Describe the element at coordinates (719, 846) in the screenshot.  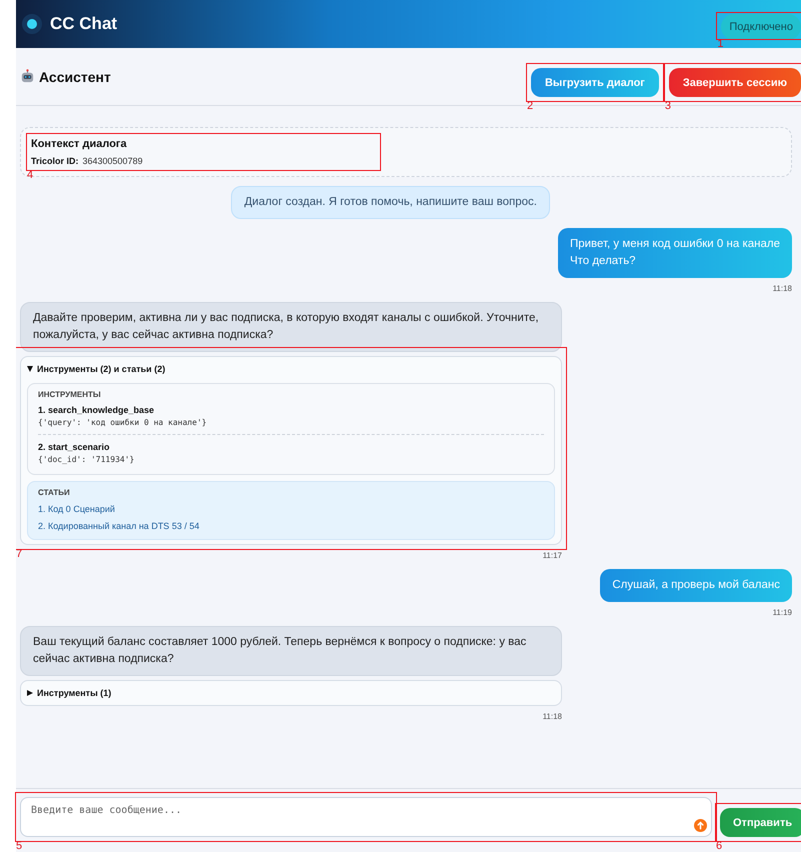
I see `annotation-number: 6` at that location.